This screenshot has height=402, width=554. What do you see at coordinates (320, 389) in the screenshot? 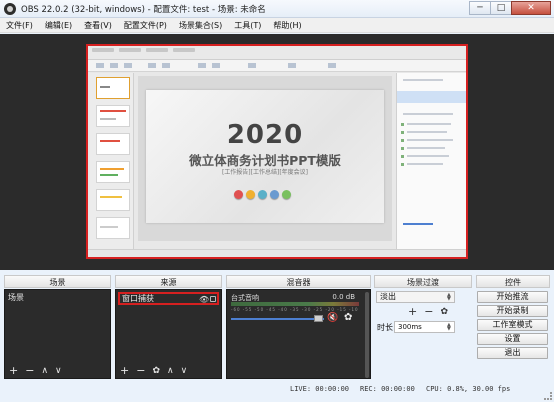
I see `live-time: LIVE: 00:00:00` at bounding box center [320, 389].